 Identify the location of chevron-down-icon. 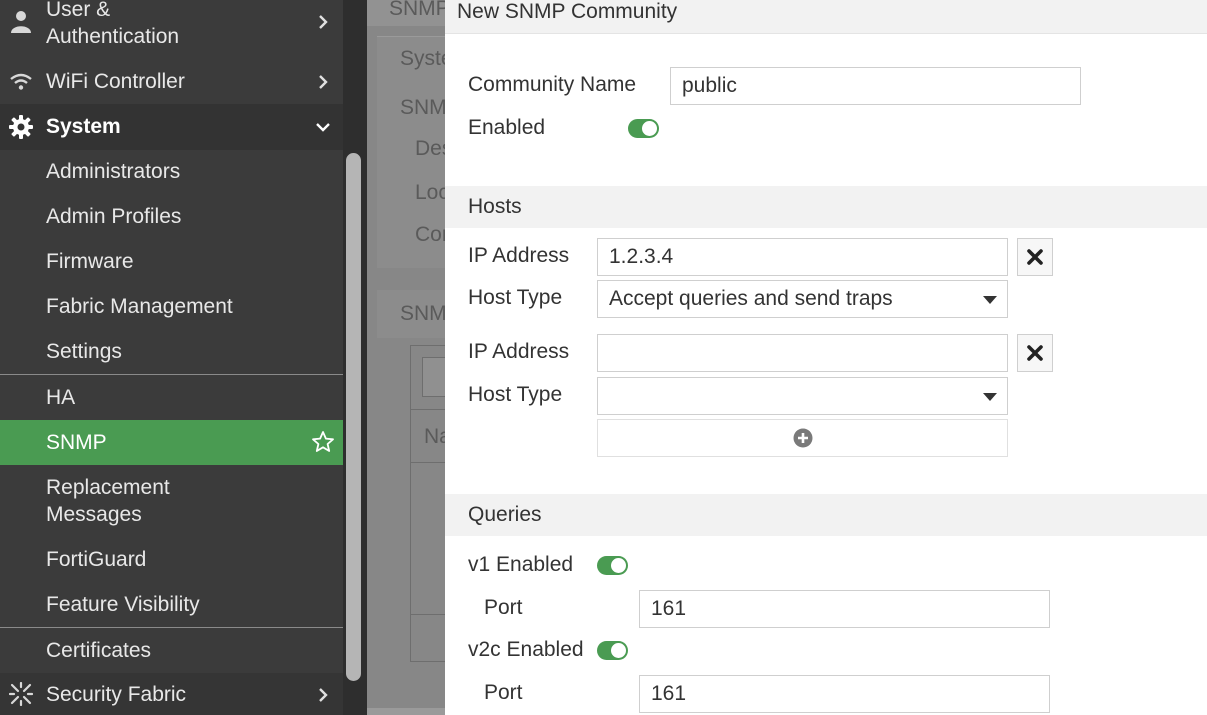
(323, 127).